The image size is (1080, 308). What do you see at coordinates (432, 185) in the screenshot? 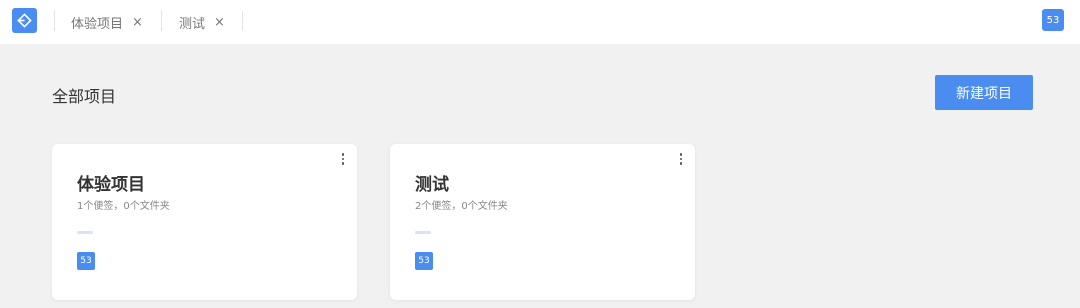
I see `project-name: 测试` at bounding box center [432, 185].